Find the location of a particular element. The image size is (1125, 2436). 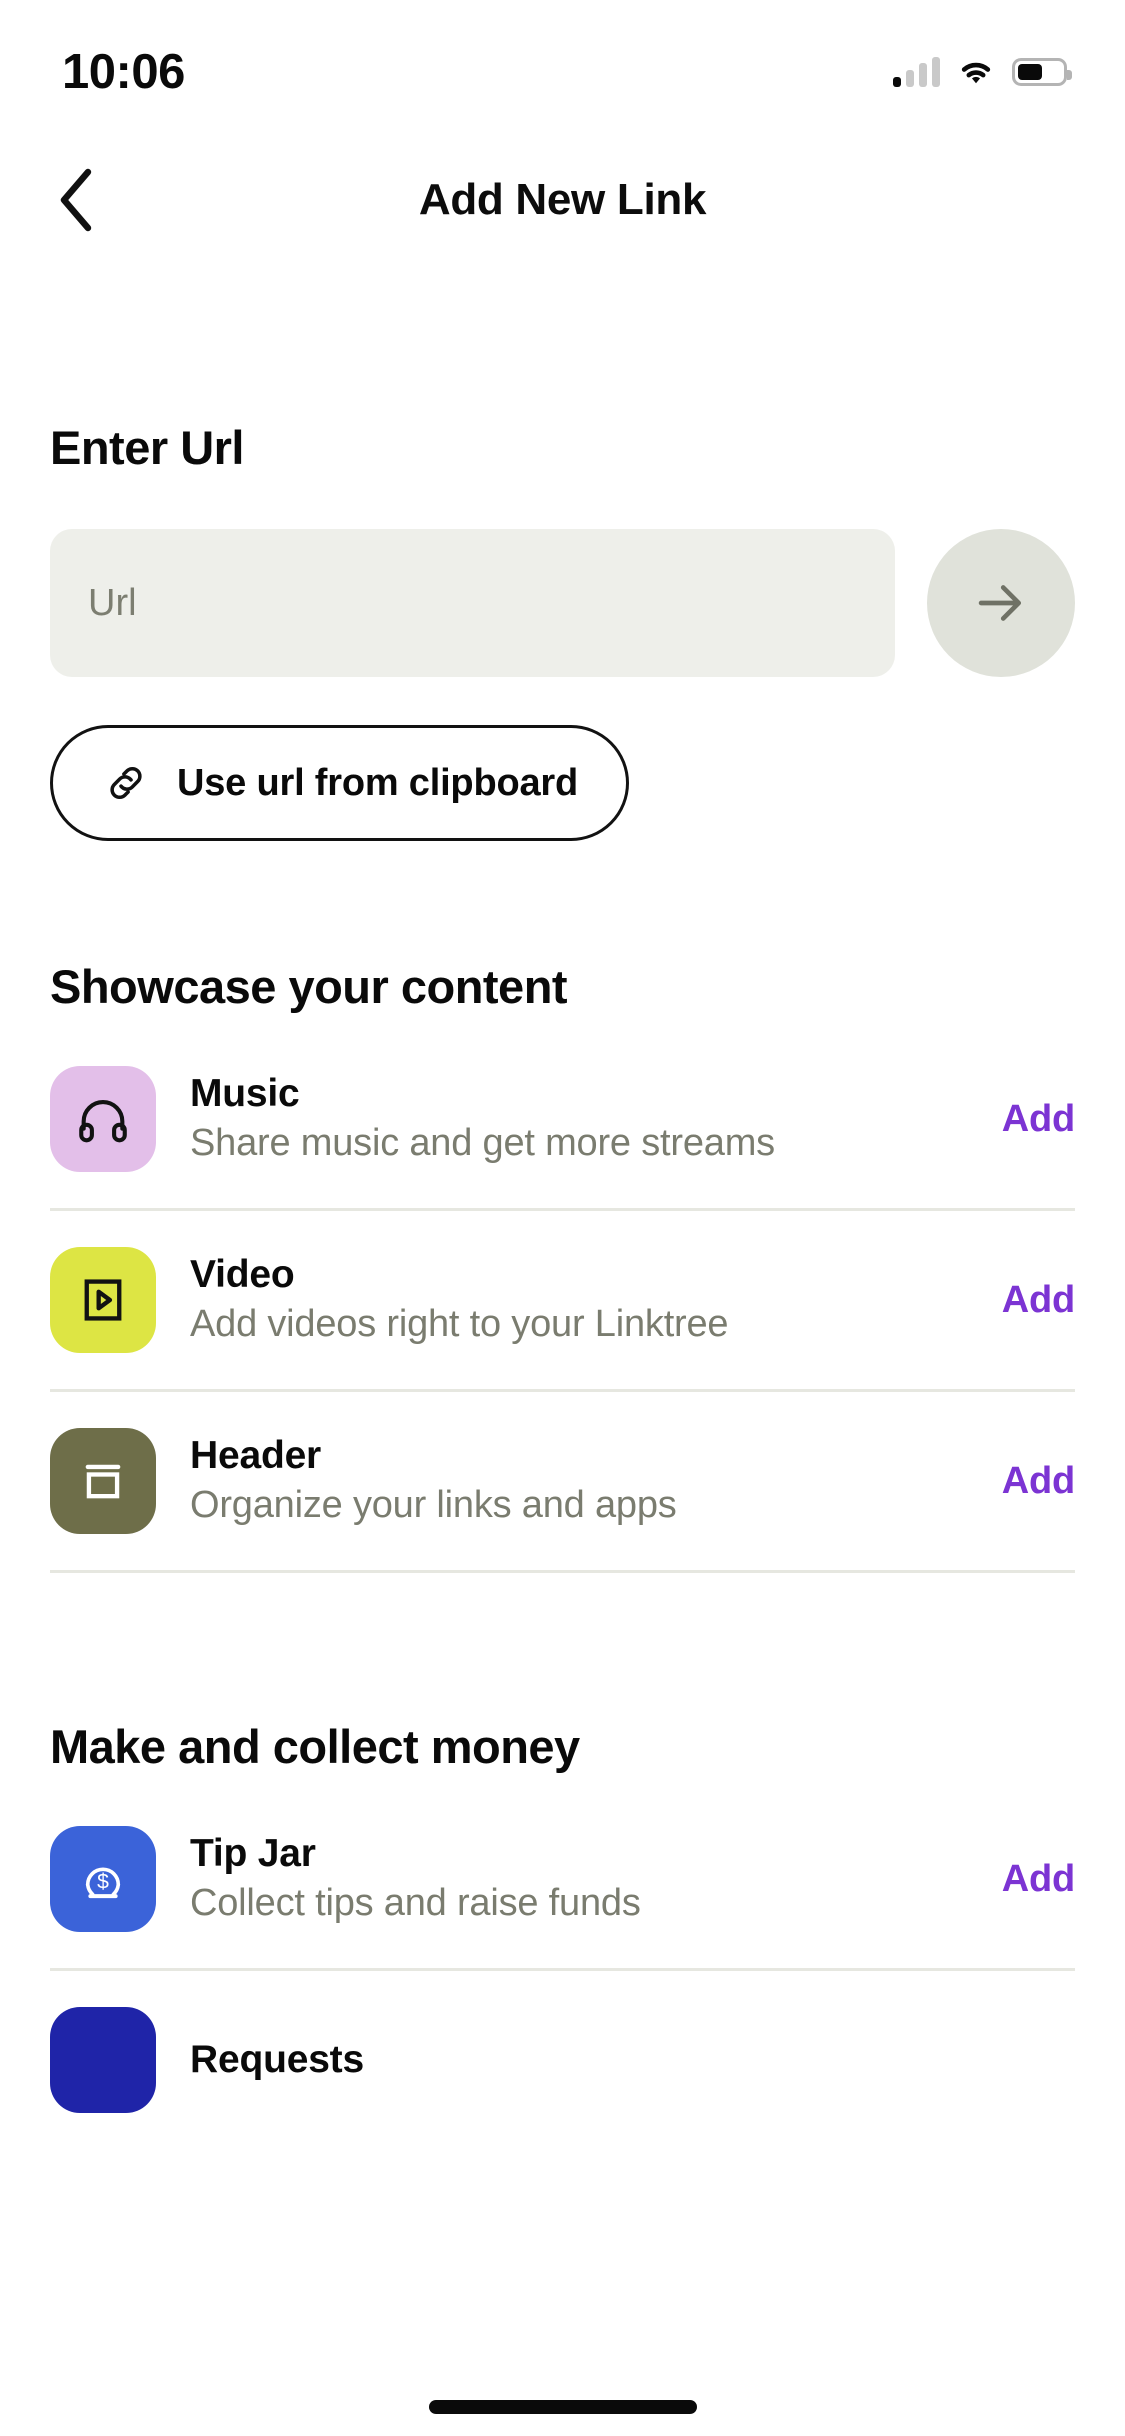

list-item: Requests is located at coordinates (562, 2060).